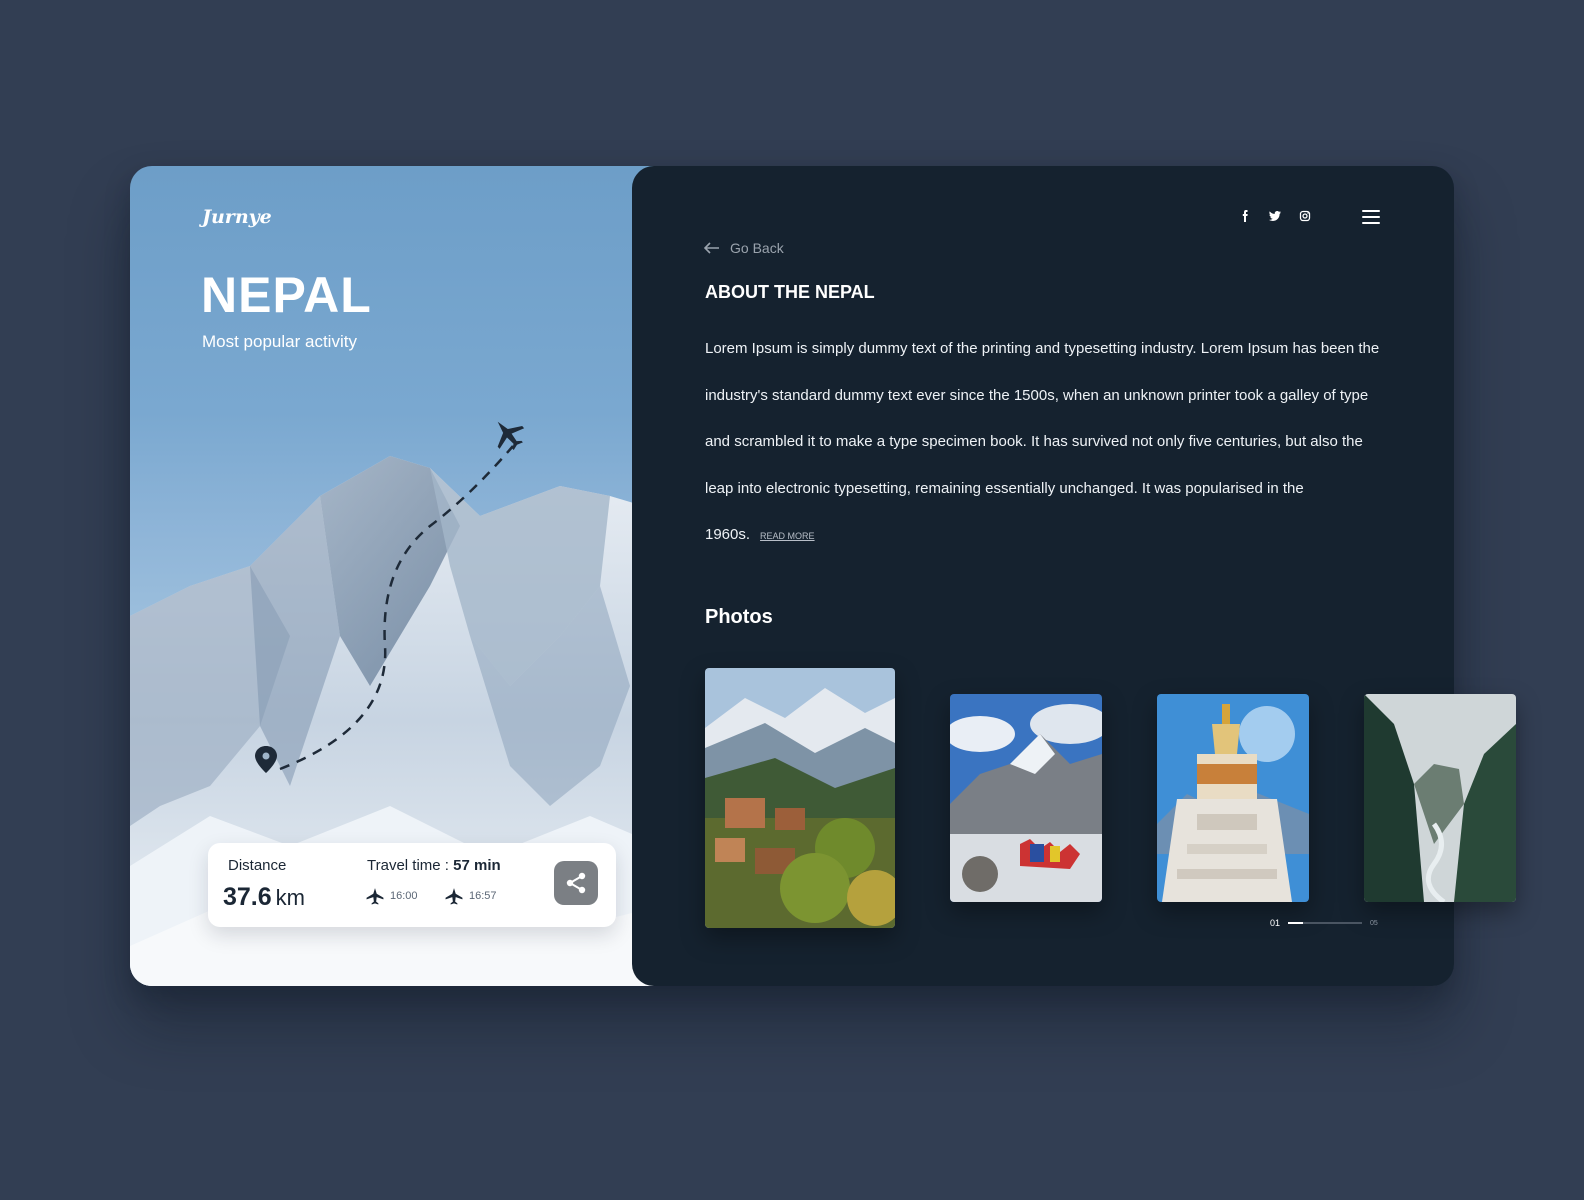 This screenshot has height=1200, width=1584. I want to click on go-back-label: Go Back, so click(757, 248).